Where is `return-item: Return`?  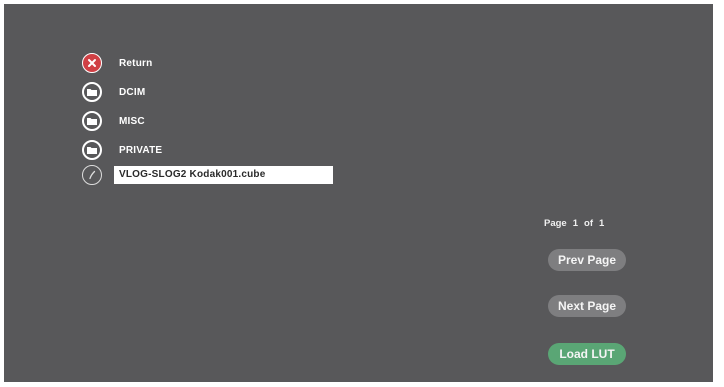
return-item: Return is located at coordinates (117, 63).